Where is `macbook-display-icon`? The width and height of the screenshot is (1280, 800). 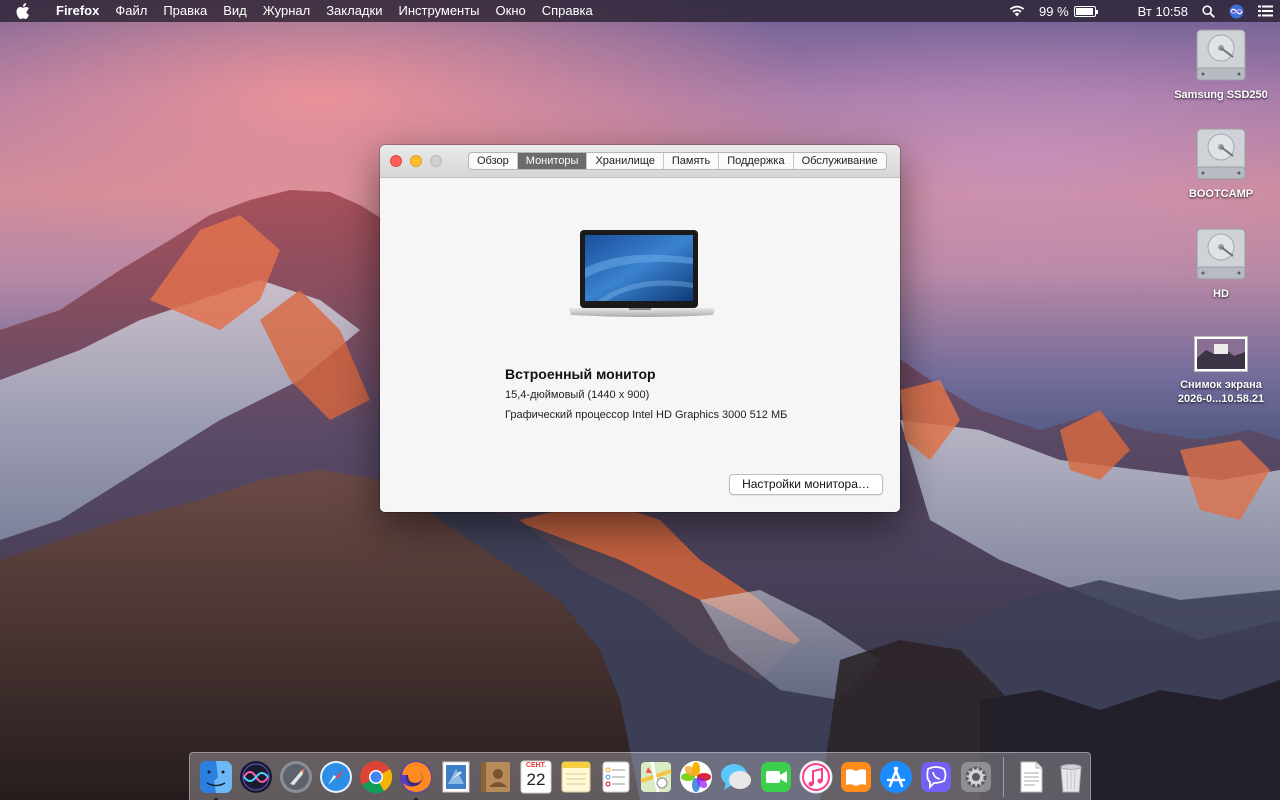 macbook-display-icon is located at coordinates (642, 273).